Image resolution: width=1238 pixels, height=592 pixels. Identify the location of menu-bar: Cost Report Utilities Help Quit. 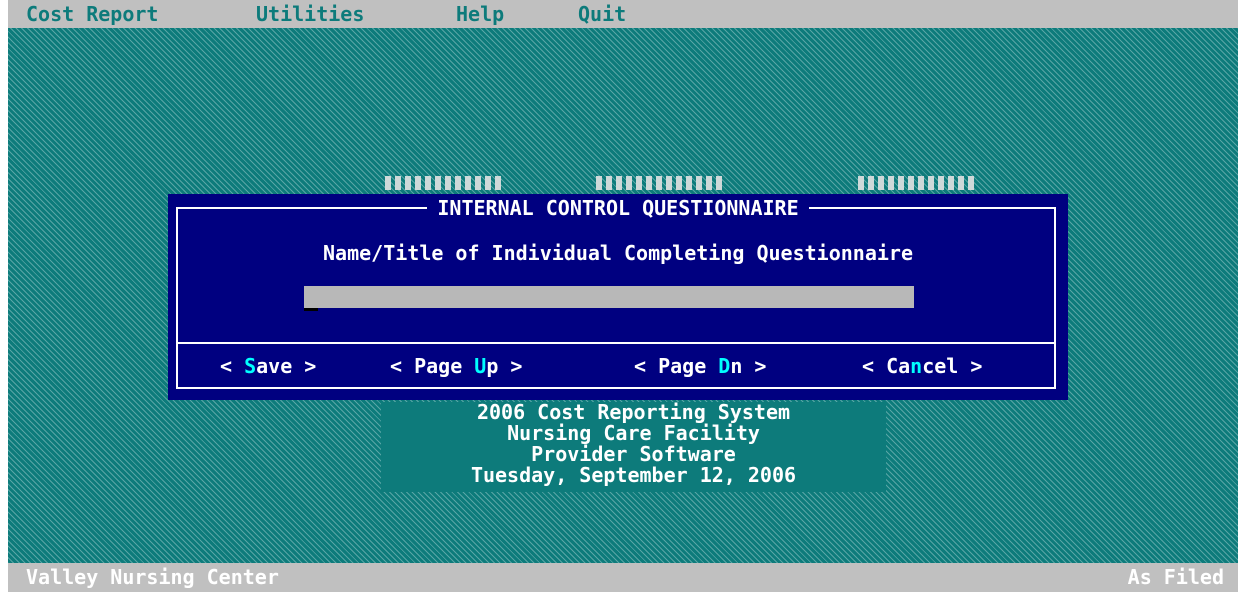
(623, 14).